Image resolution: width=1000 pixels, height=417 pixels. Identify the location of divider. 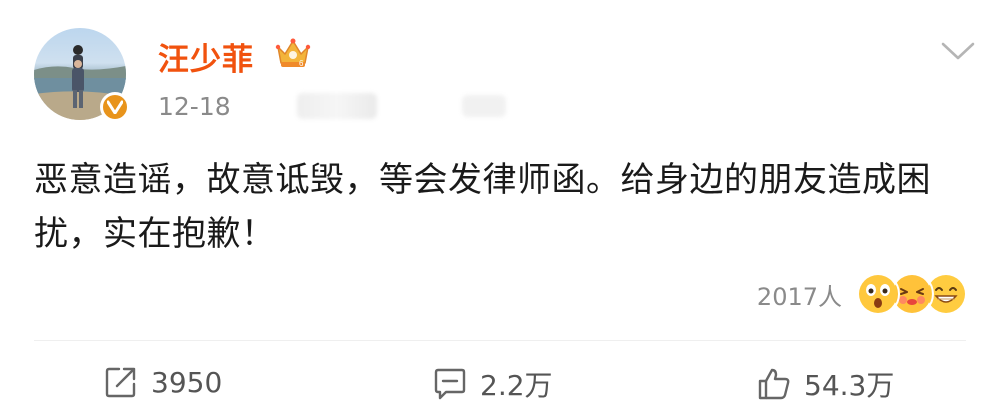
(500, 340).